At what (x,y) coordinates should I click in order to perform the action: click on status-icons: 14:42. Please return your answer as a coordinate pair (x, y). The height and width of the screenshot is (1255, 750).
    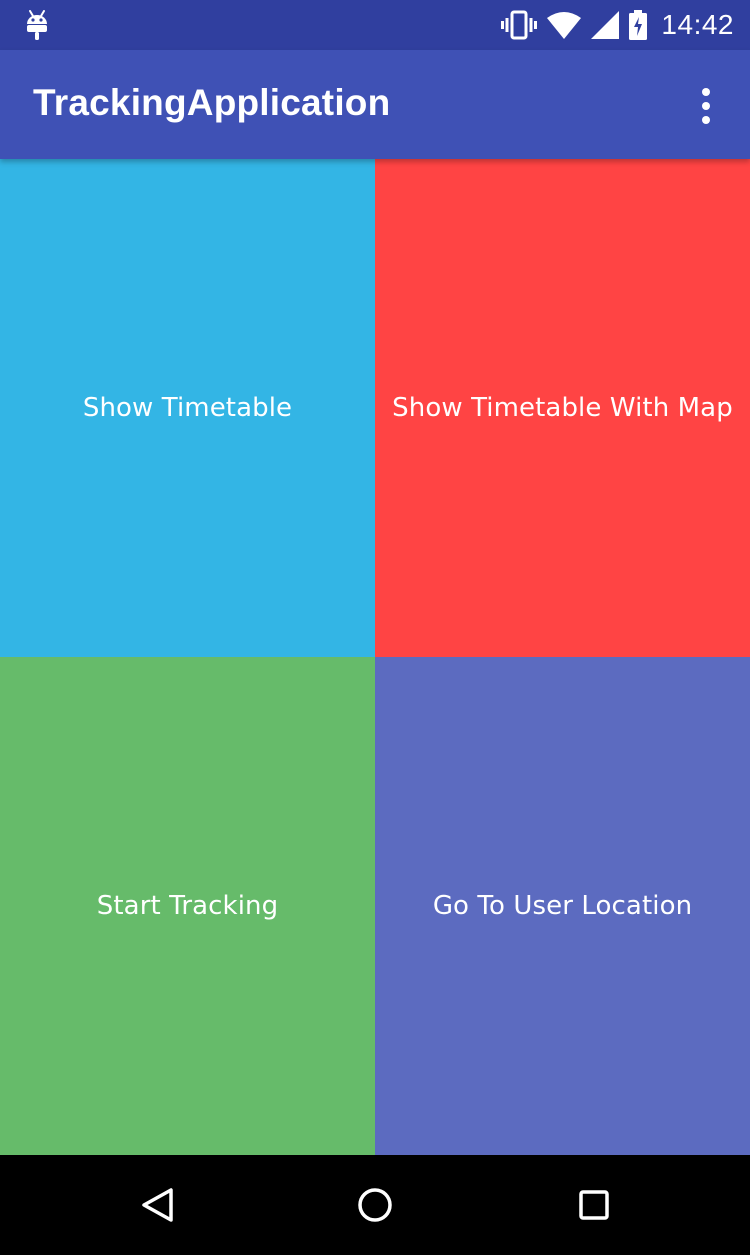
    Looking at the image, I should click on (612, 25).